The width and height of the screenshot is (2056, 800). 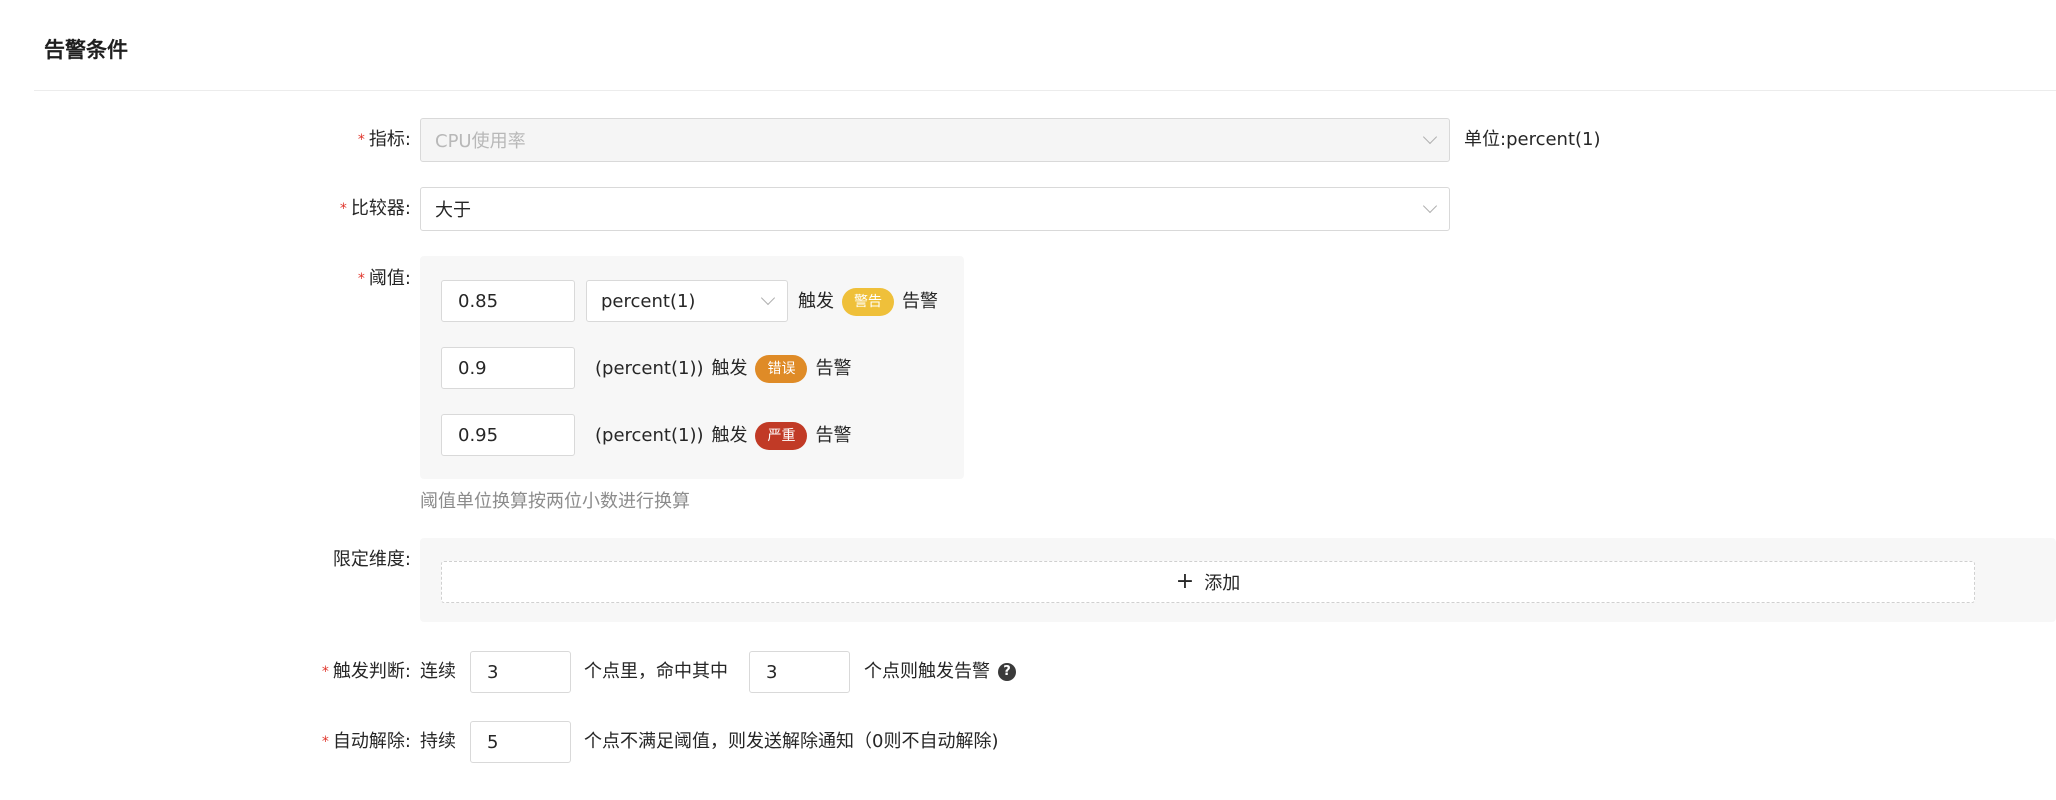 What do you see at coordinates (520, 742) in the screenshot?
I see `auto-resolve-points-input: 5` at bounding box center [520, 742].